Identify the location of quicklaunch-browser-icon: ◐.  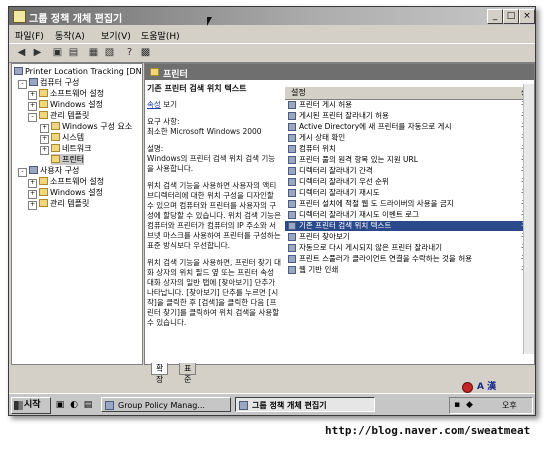
(74, 405).